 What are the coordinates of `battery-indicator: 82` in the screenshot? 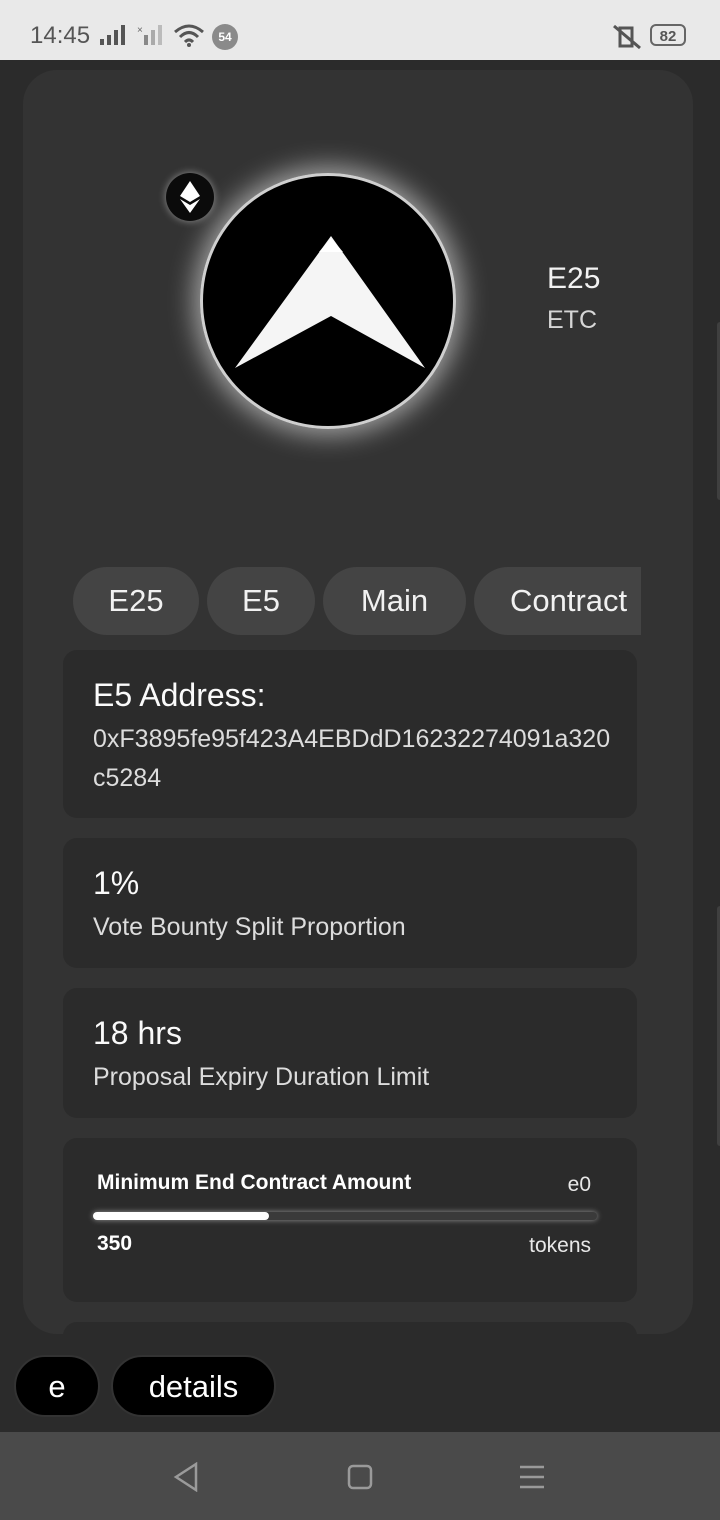 It's located at (668, 35).